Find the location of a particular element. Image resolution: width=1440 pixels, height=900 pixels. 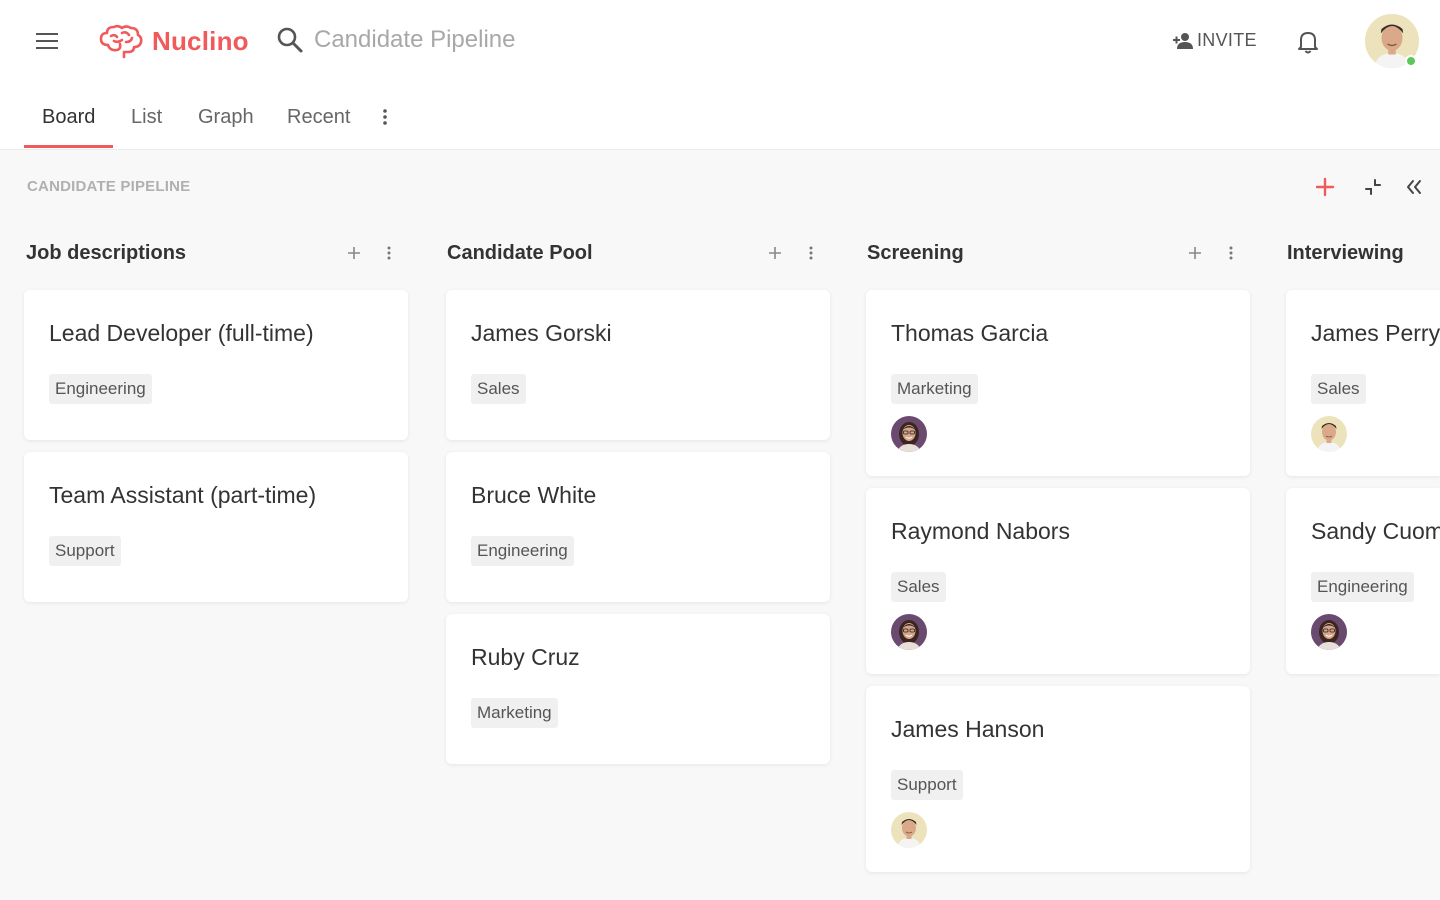

tab-graph: Graph is located at coordinates (226, 117).